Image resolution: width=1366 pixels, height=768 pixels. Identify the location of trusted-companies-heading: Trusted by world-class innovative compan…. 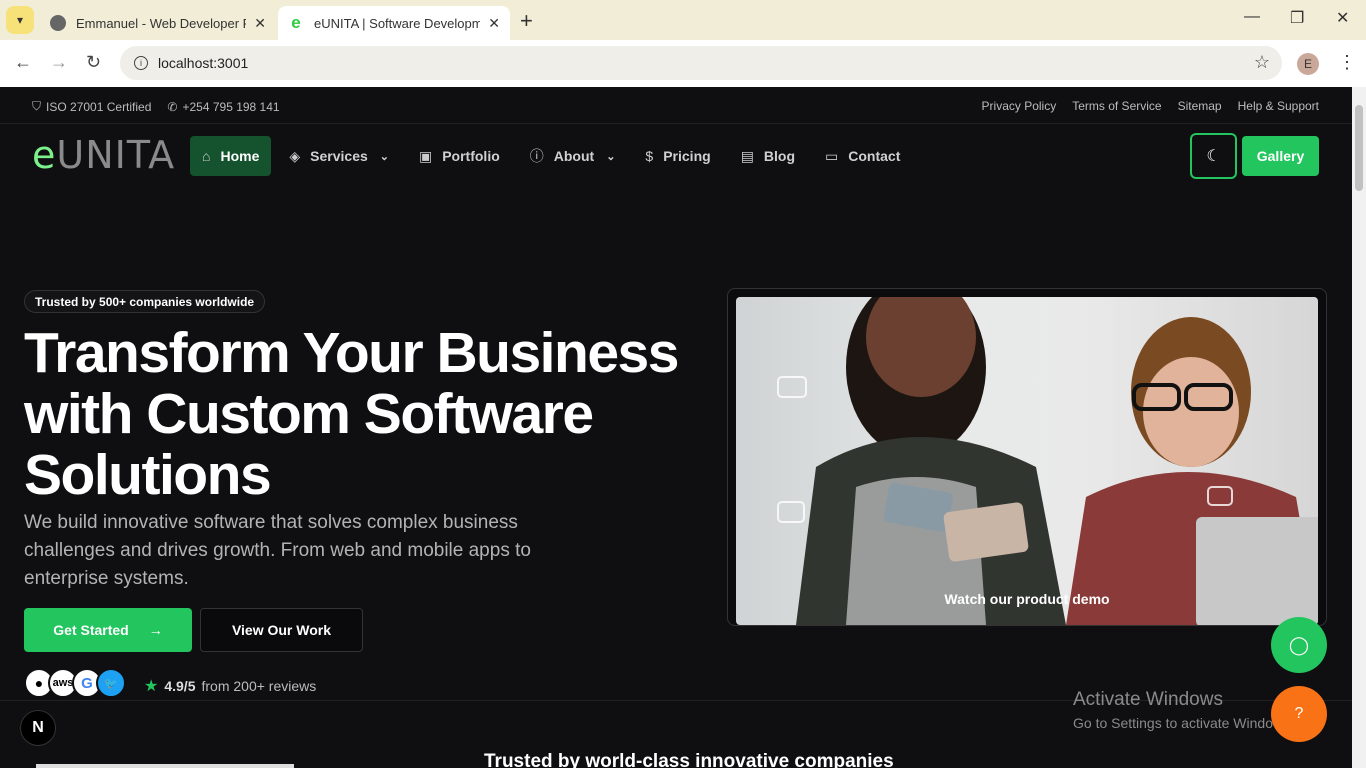
(689, 759).